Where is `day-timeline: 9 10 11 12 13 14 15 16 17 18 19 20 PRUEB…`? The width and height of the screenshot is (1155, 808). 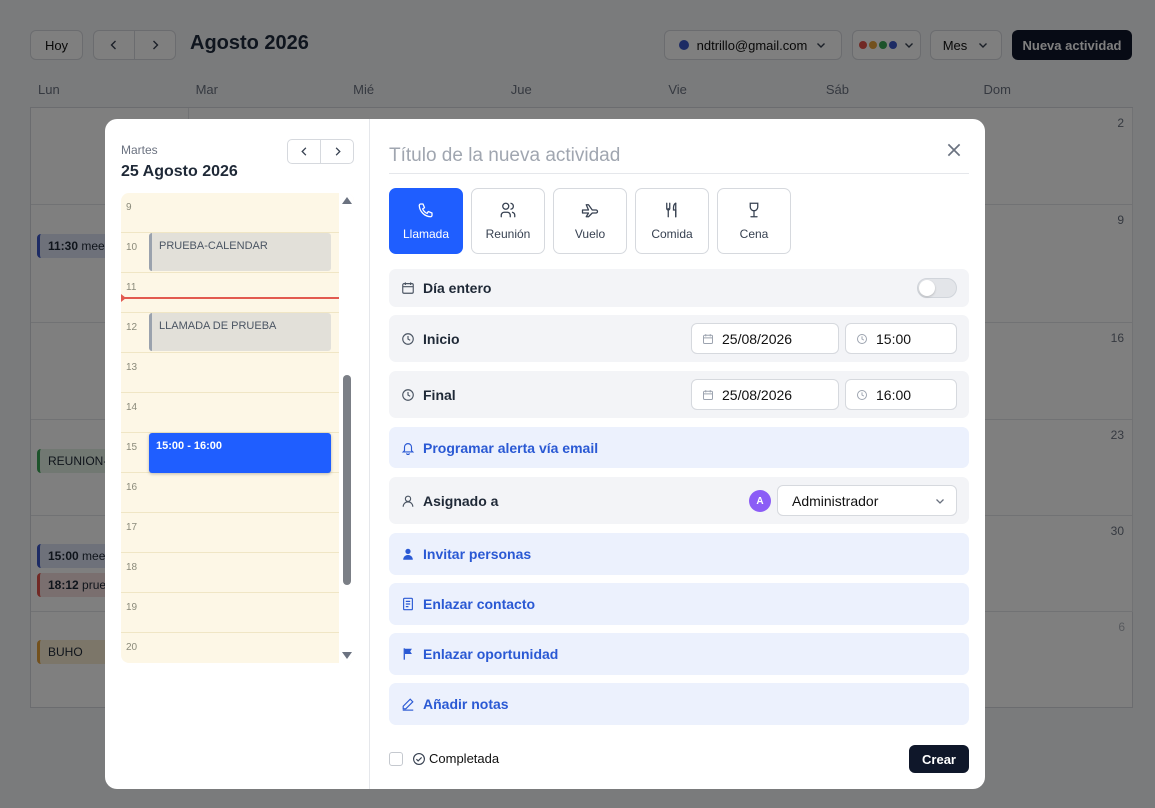 day-timeline: 9 10 11 12 13 14 15 16 17 18 19 20 PRUEB… is located at coordinates (237, 428).